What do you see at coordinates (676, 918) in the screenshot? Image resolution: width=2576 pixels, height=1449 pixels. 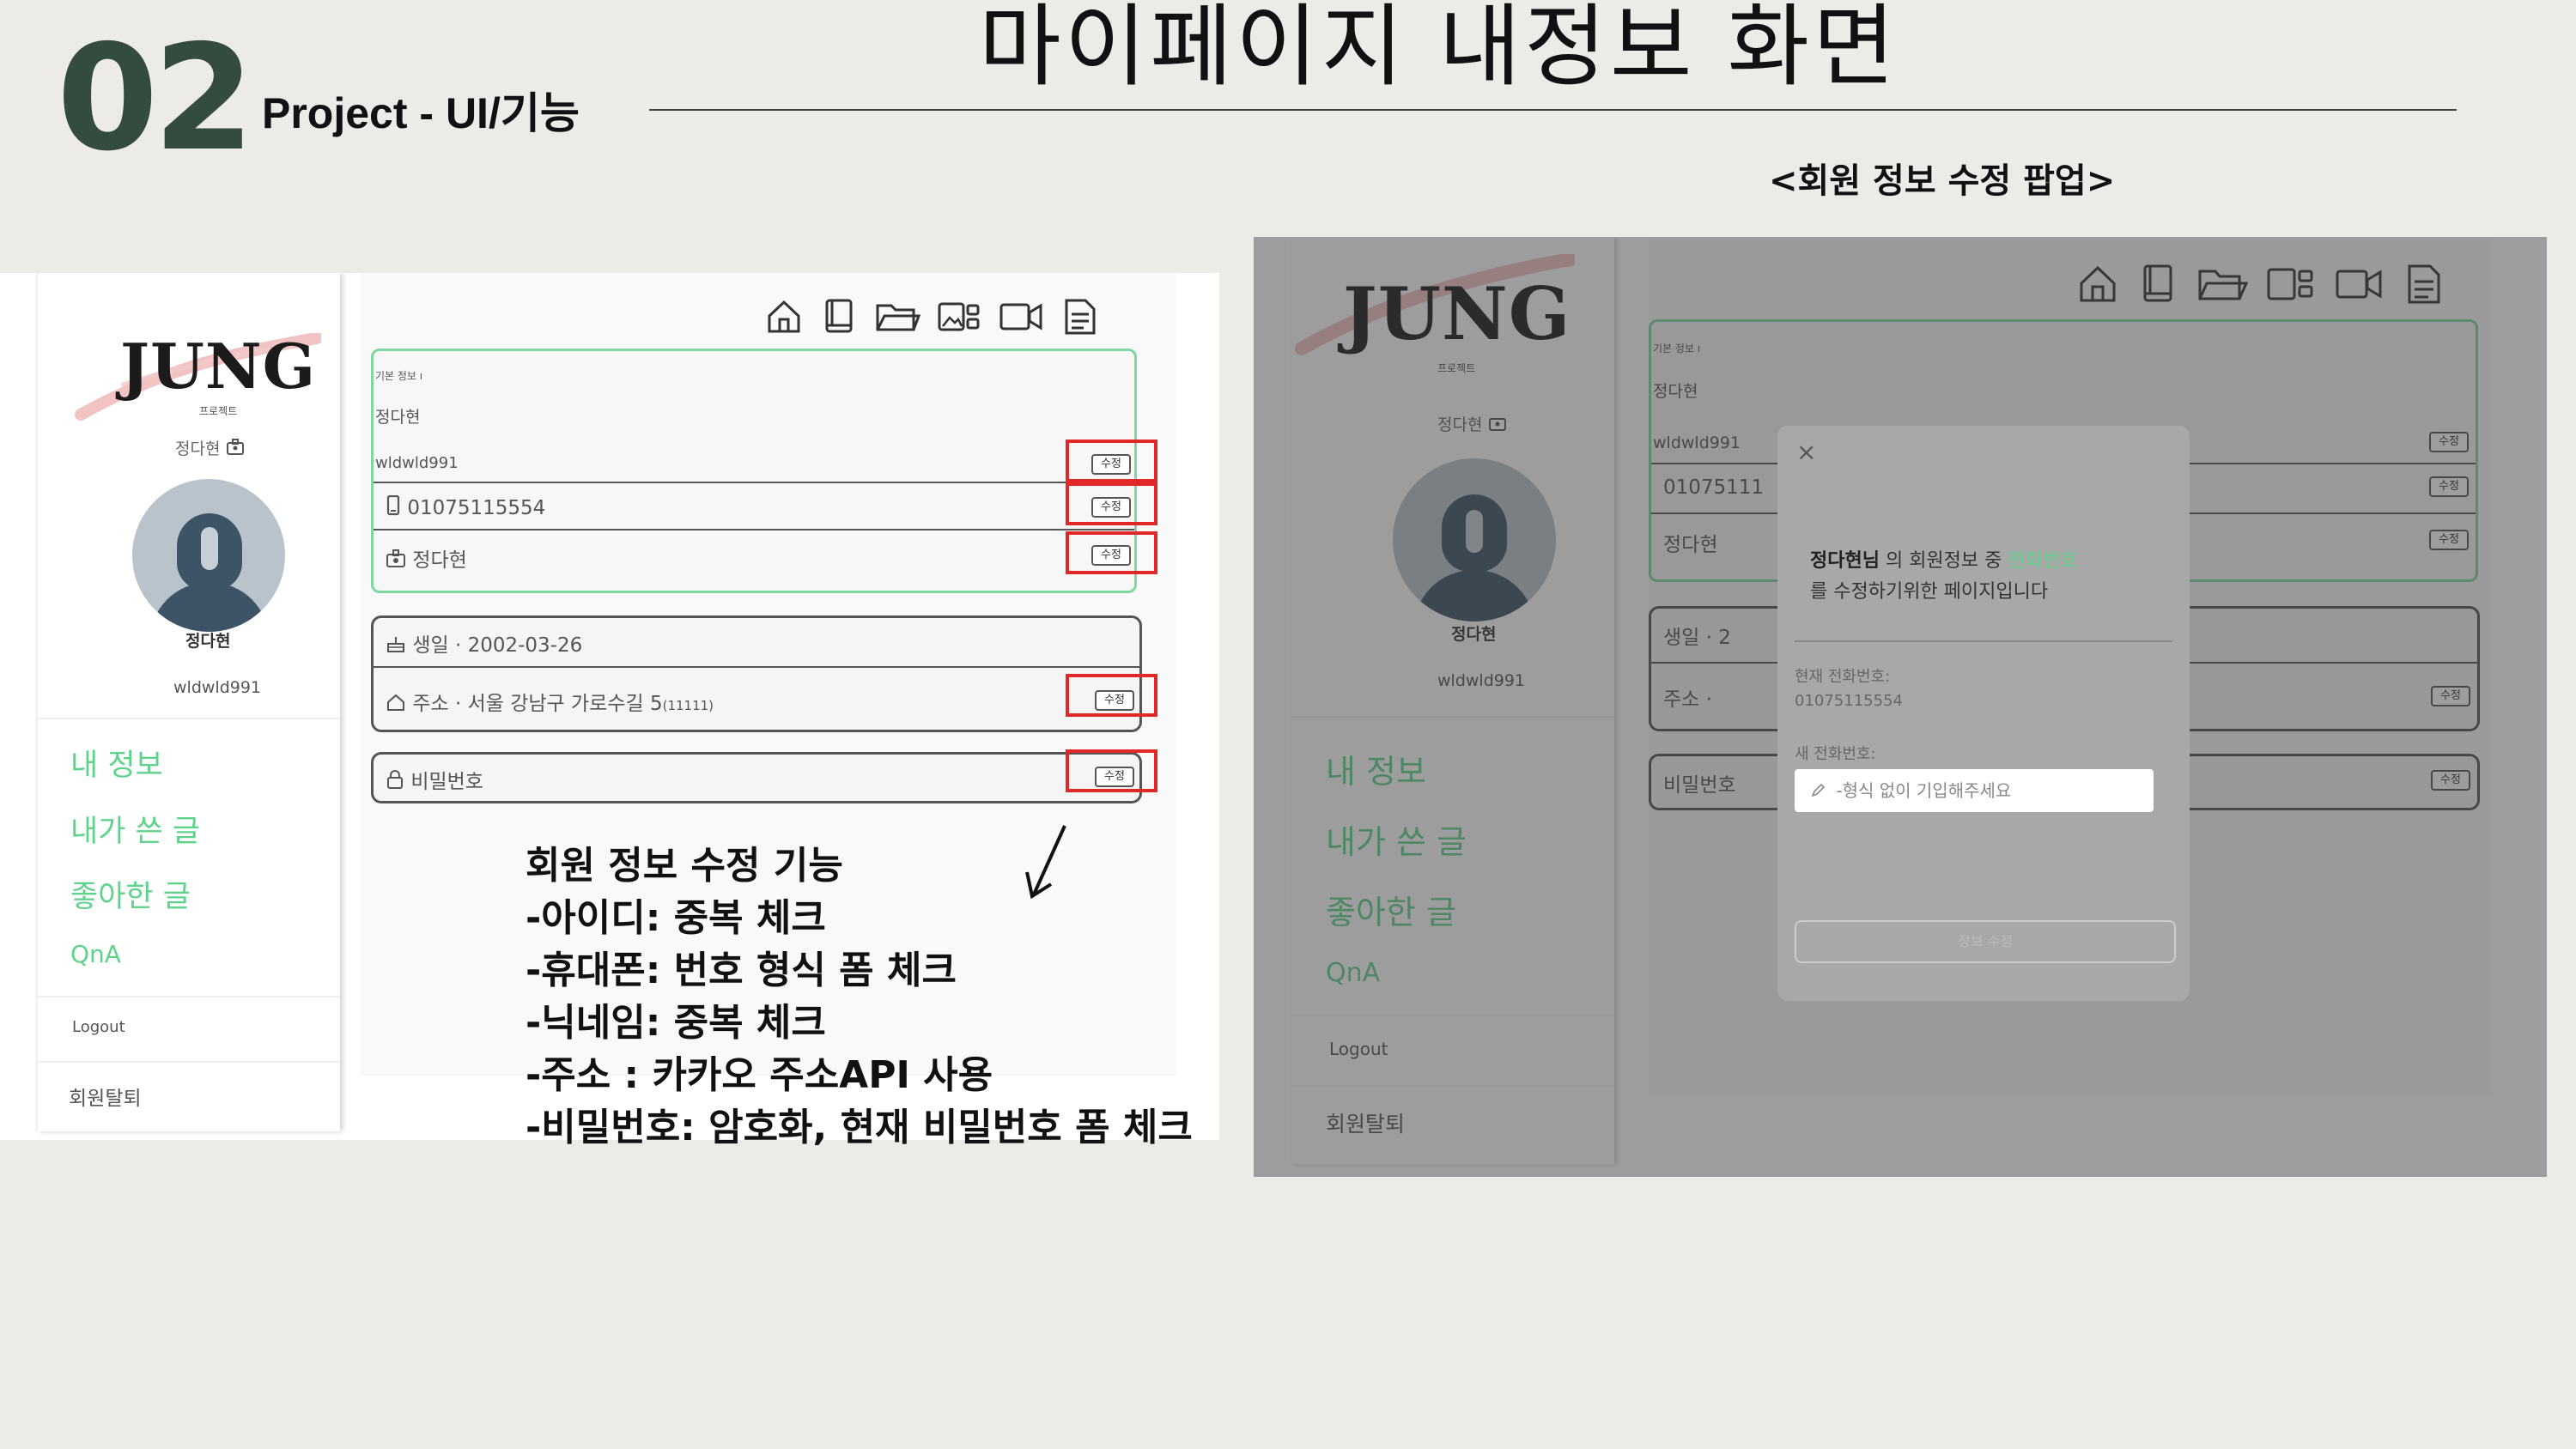 I see `feature-item: -아이디: 중복 체크` at bounding box center [676, 918].